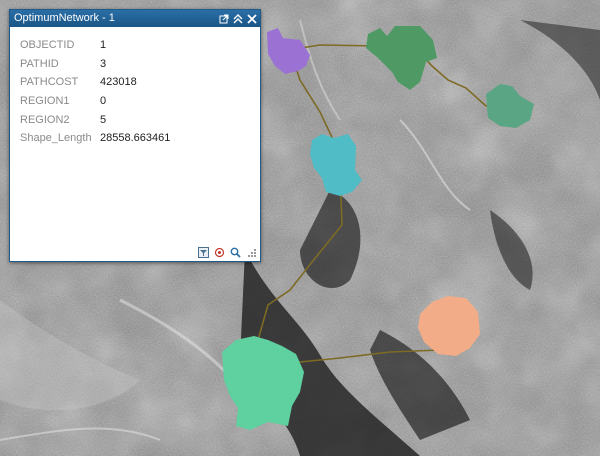 Image resolution: width=600 pixels, height=456 pixels. I want to click on popup-title: OptimumNetwork - 1, so click(64, 18).